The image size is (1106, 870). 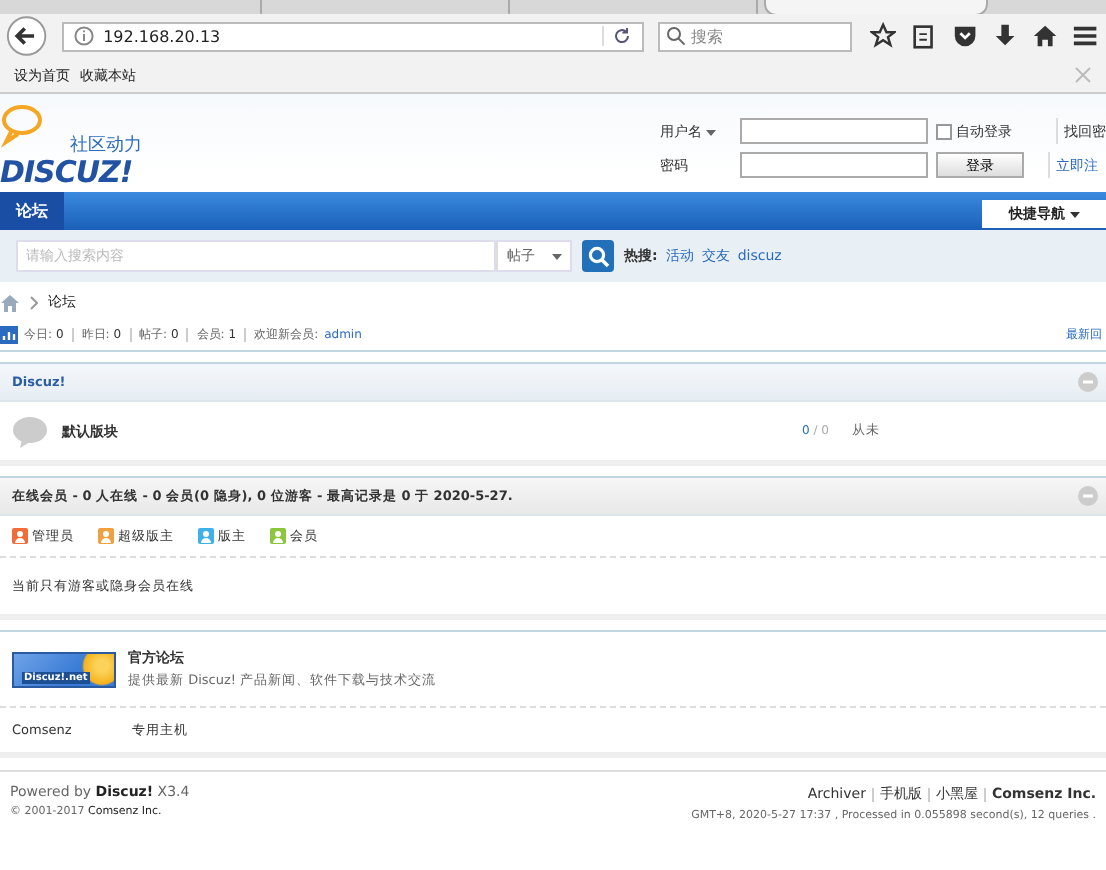 I want to click on menu-icon, so click(x=1085, y=36).